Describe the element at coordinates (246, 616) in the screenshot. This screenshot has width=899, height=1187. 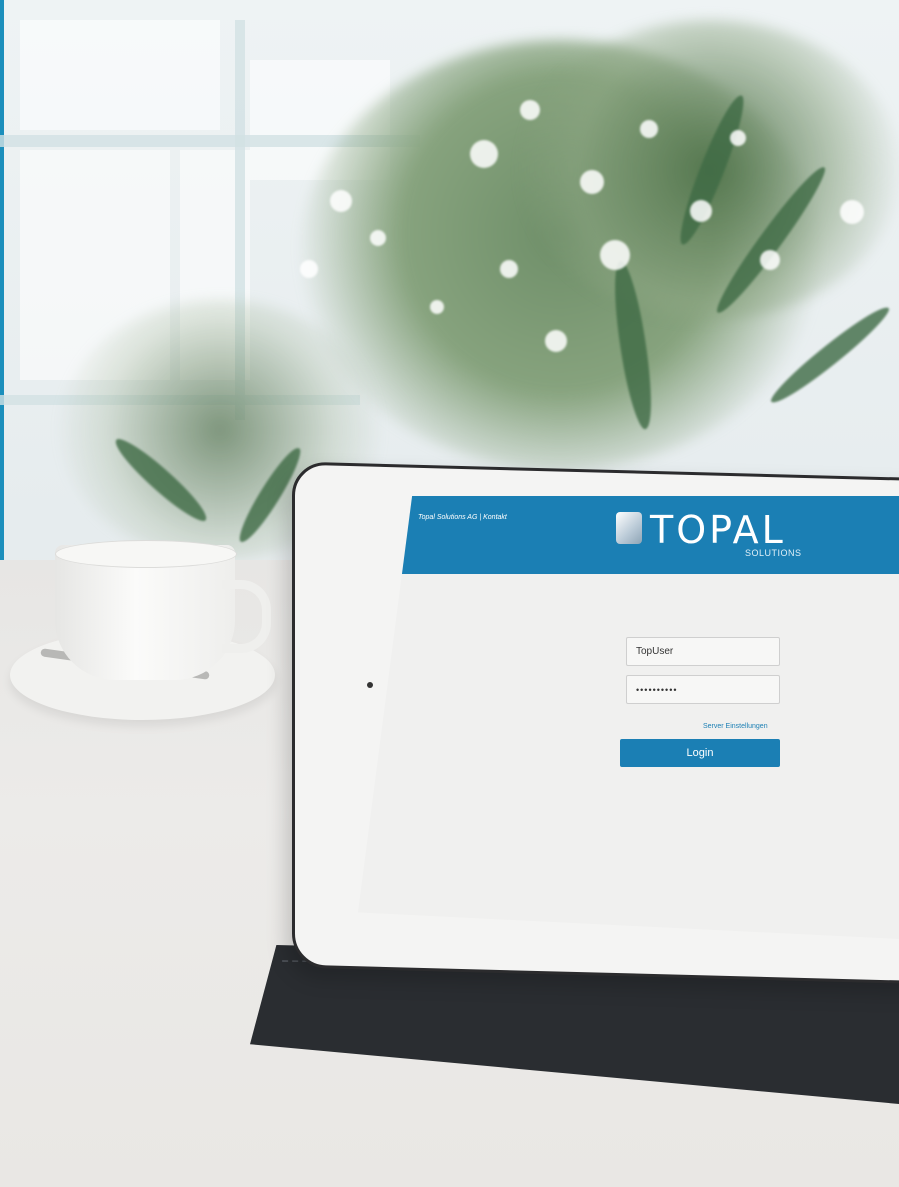
I see `coffee-cup-handle` at that location.